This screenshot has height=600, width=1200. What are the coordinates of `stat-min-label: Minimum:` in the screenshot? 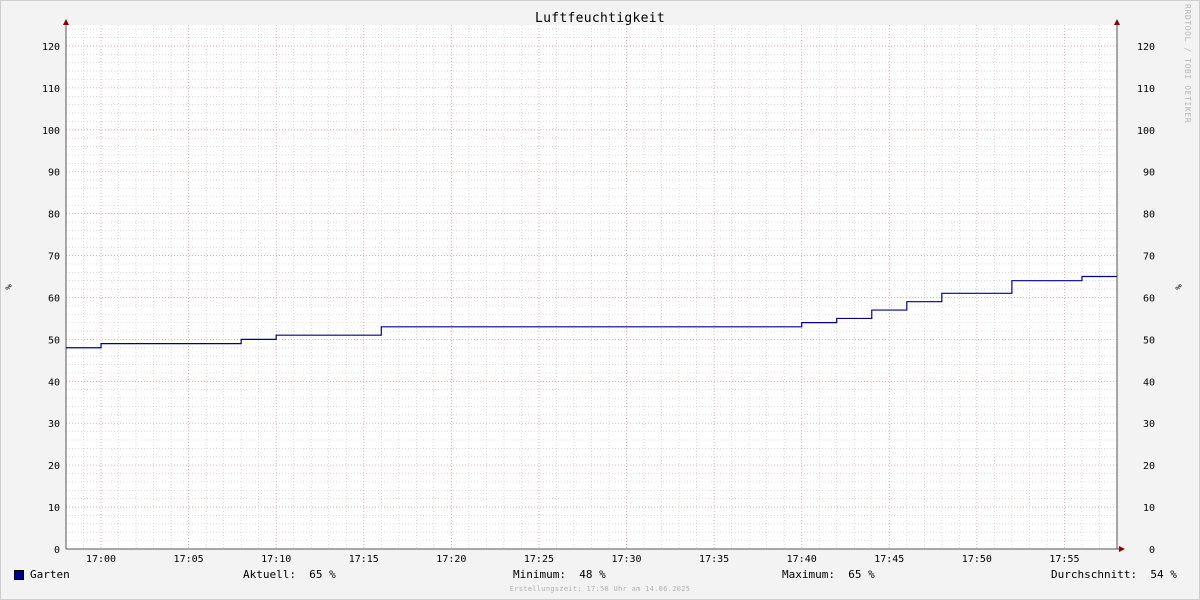 It's located at (539, 574).